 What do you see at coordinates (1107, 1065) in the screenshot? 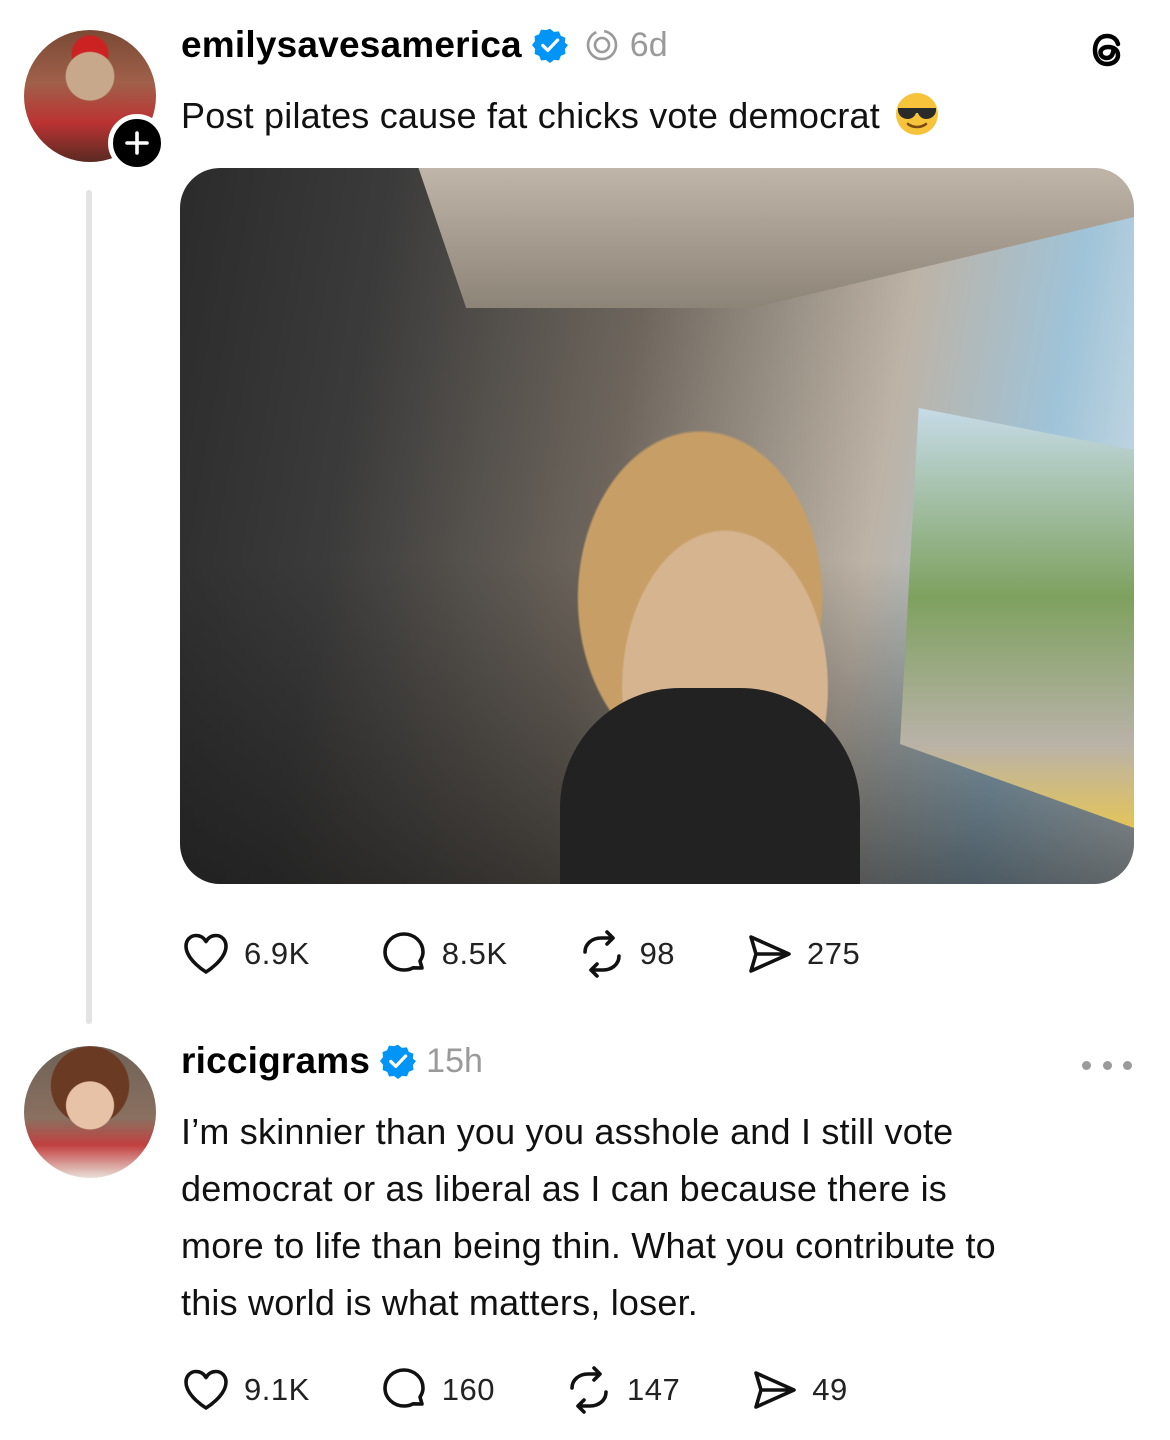
I see `more-options-icon` at bounding box center [1107, 1065].